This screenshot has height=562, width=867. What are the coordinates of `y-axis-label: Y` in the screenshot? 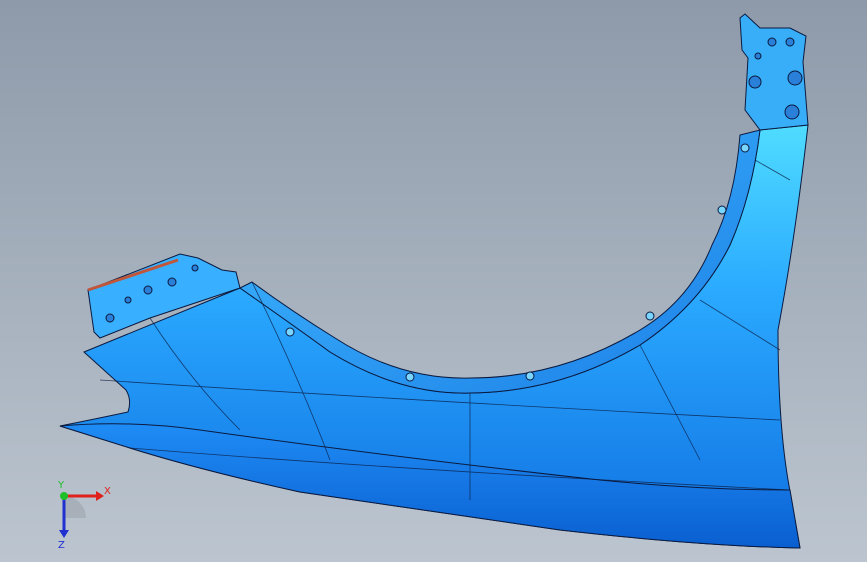 It's located at (61, 485).